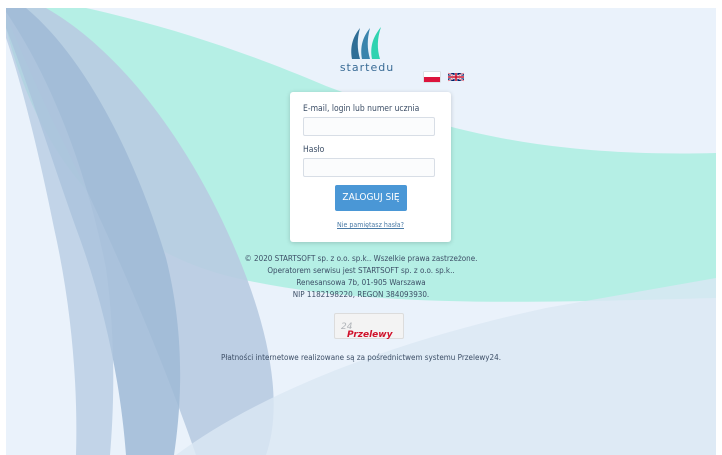  I want to click on flag-gb-icon, so click(455, 77).